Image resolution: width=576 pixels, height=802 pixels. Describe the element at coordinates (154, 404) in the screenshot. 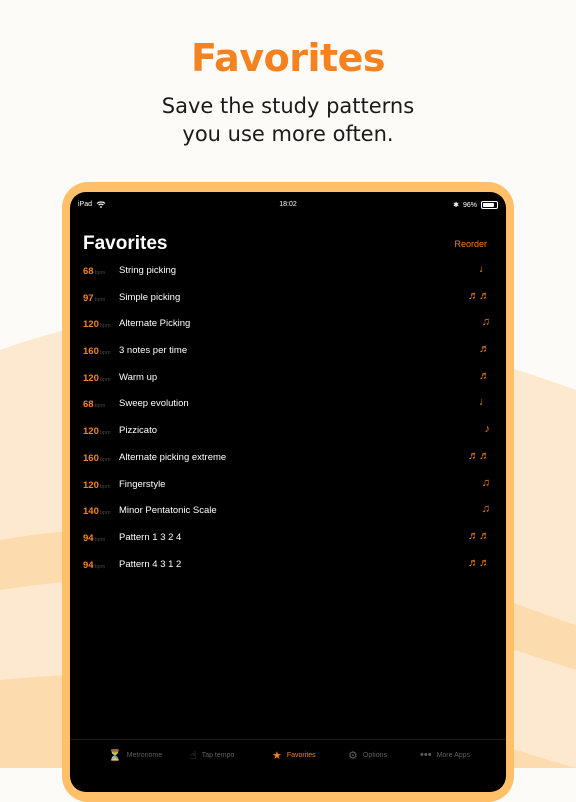

I see `pattern-name: Sweep evolution` at that location.